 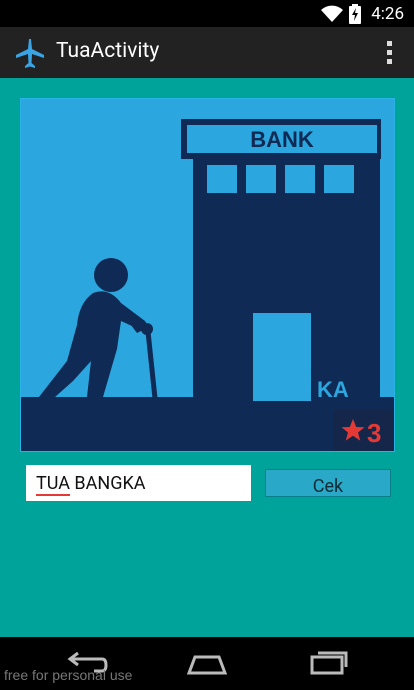 What do you see at coordinates (363, 430) in the screenshot?
I see `badge-bg` at bounding box center [363, 430].